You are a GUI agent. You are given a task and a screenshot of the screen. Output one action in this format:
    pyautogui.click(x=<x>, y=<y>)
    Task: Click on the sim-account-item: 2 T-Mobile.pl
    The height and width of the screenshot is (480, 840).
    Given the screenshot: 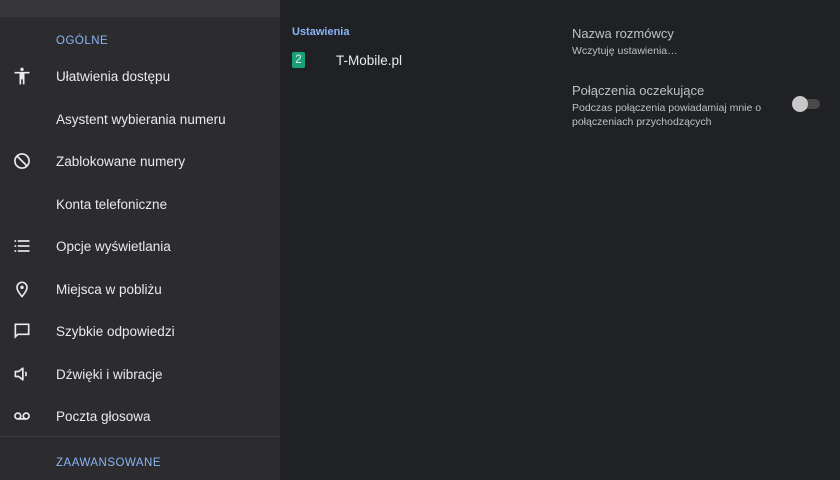 What is the action you would take?
    pyautogui.click(x=415, y=61)
    